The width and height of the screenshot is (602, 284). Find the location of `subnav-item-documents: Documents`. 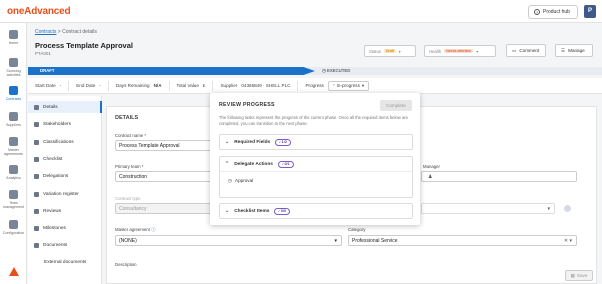

subnav-item-documents: Documents is located at coordinates (65, 245).